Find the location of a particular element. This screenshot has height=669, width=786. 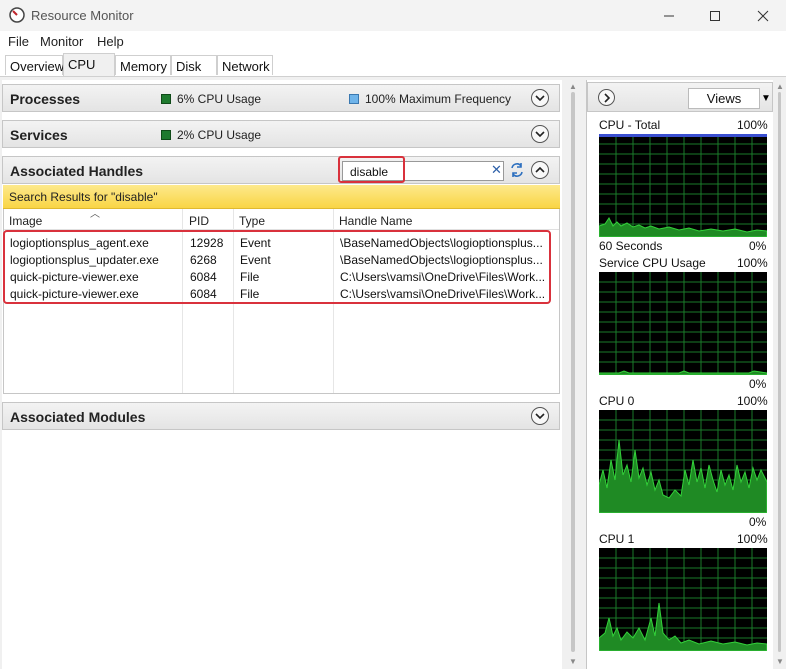

sort-ascending-icon: ︿ is located at coordinates (95, 214).